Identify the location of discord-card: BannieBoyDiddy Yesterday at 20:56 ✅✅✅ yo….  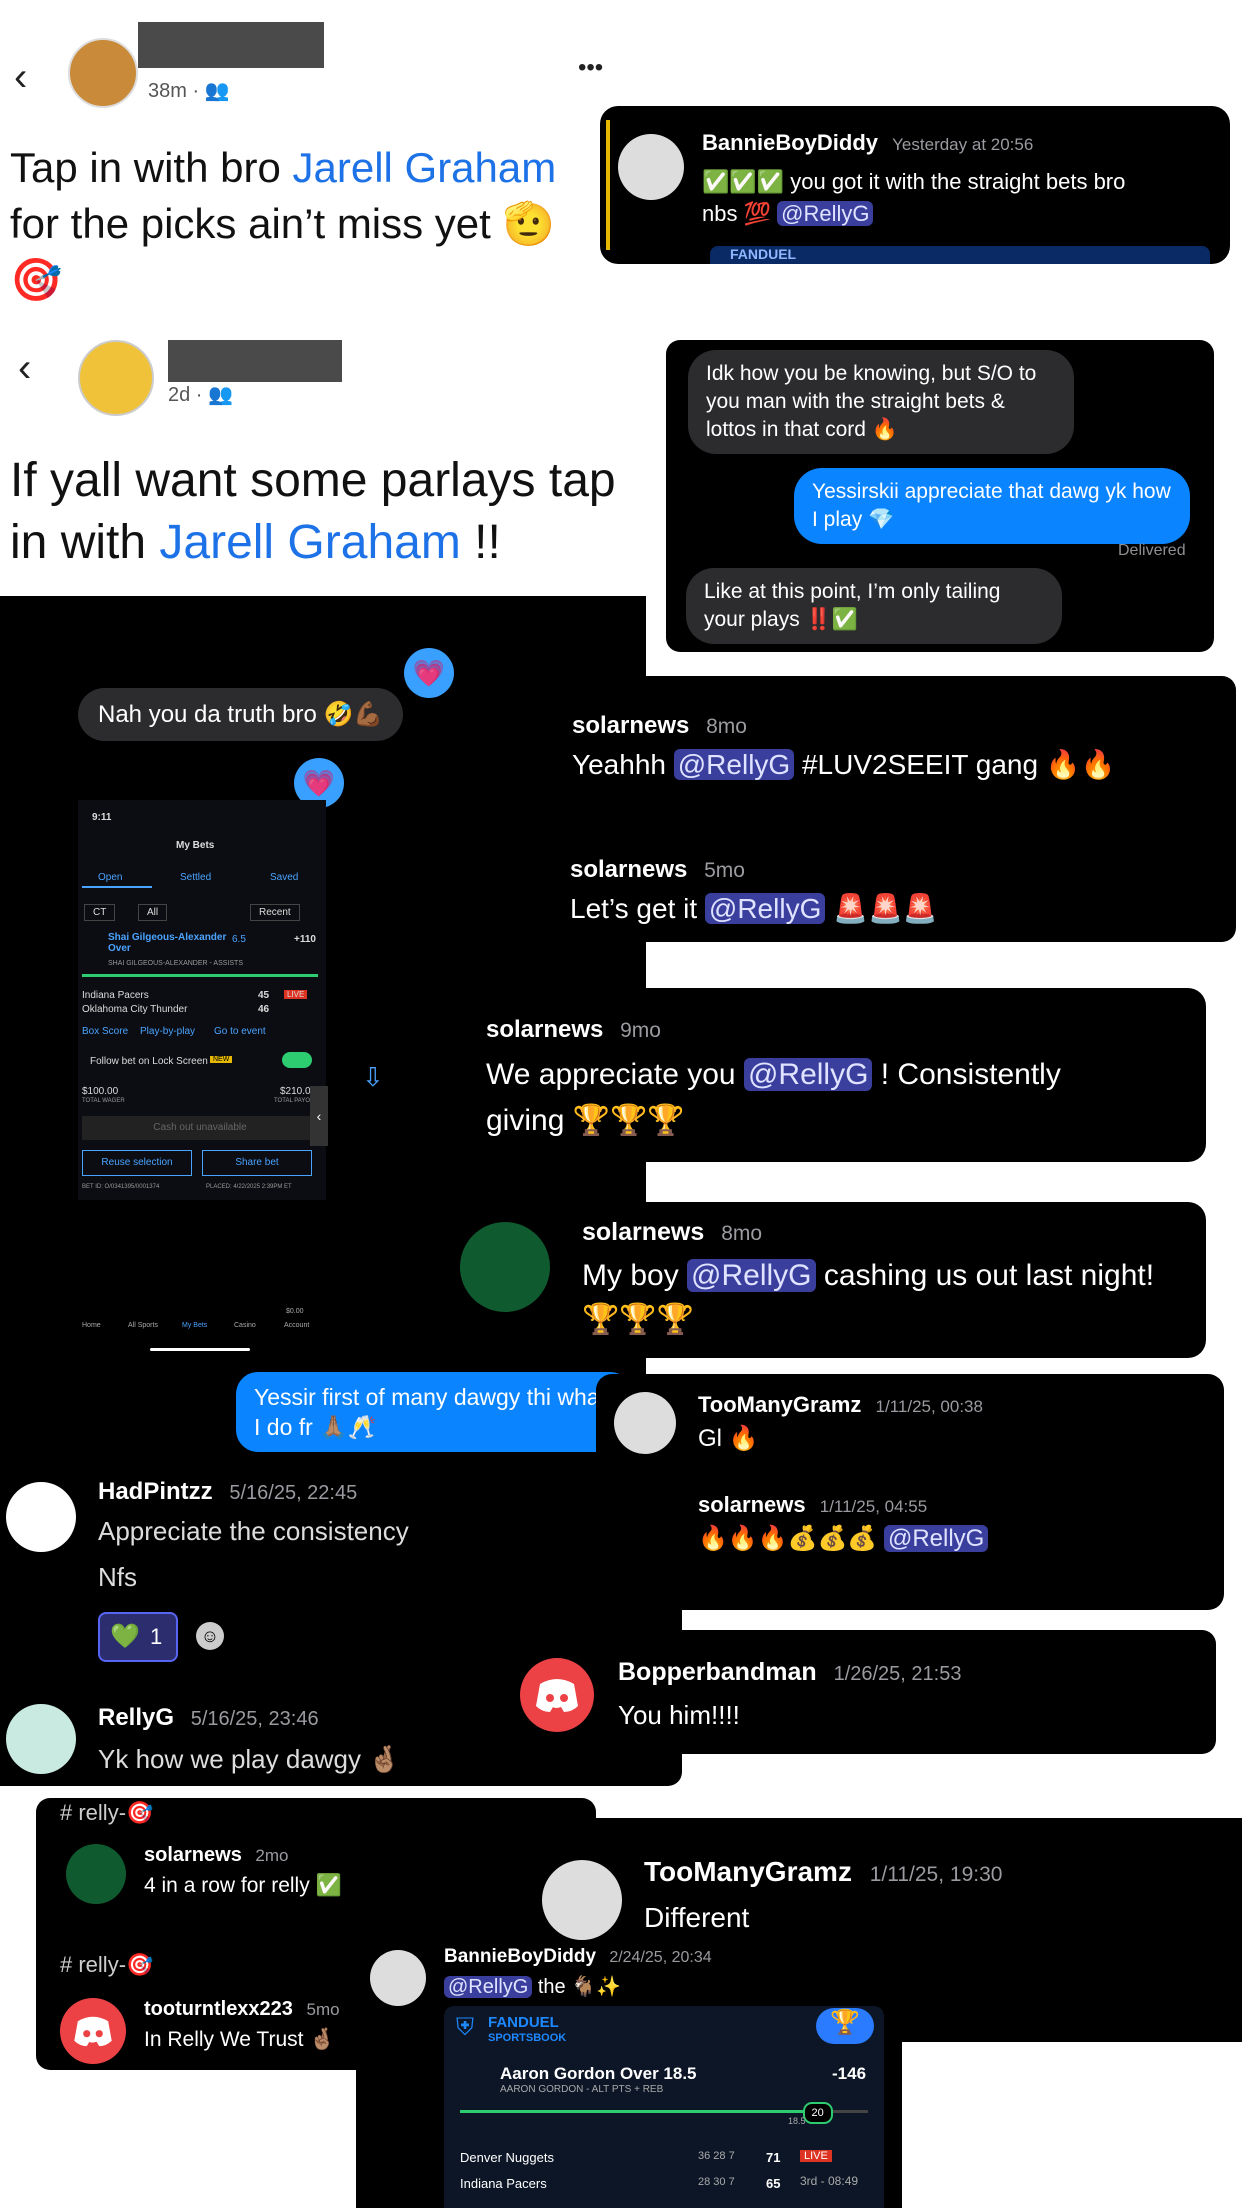
(915, 185).